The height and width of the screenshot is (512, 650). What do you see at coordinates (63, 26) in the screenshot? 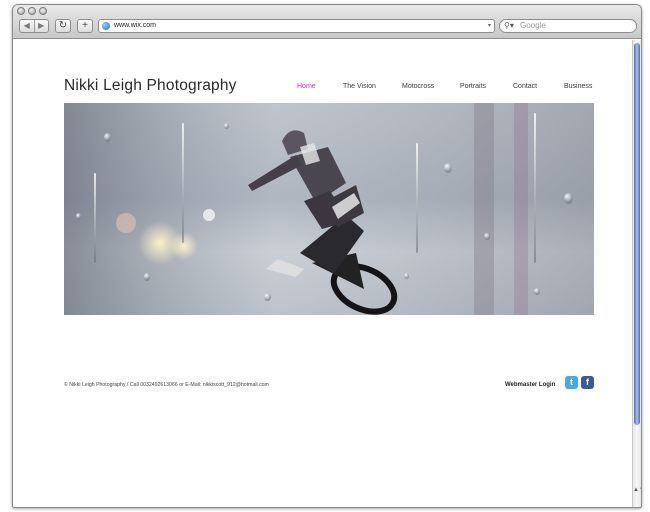
I see `reload-button: ↻` at bounding box center [63, 26].